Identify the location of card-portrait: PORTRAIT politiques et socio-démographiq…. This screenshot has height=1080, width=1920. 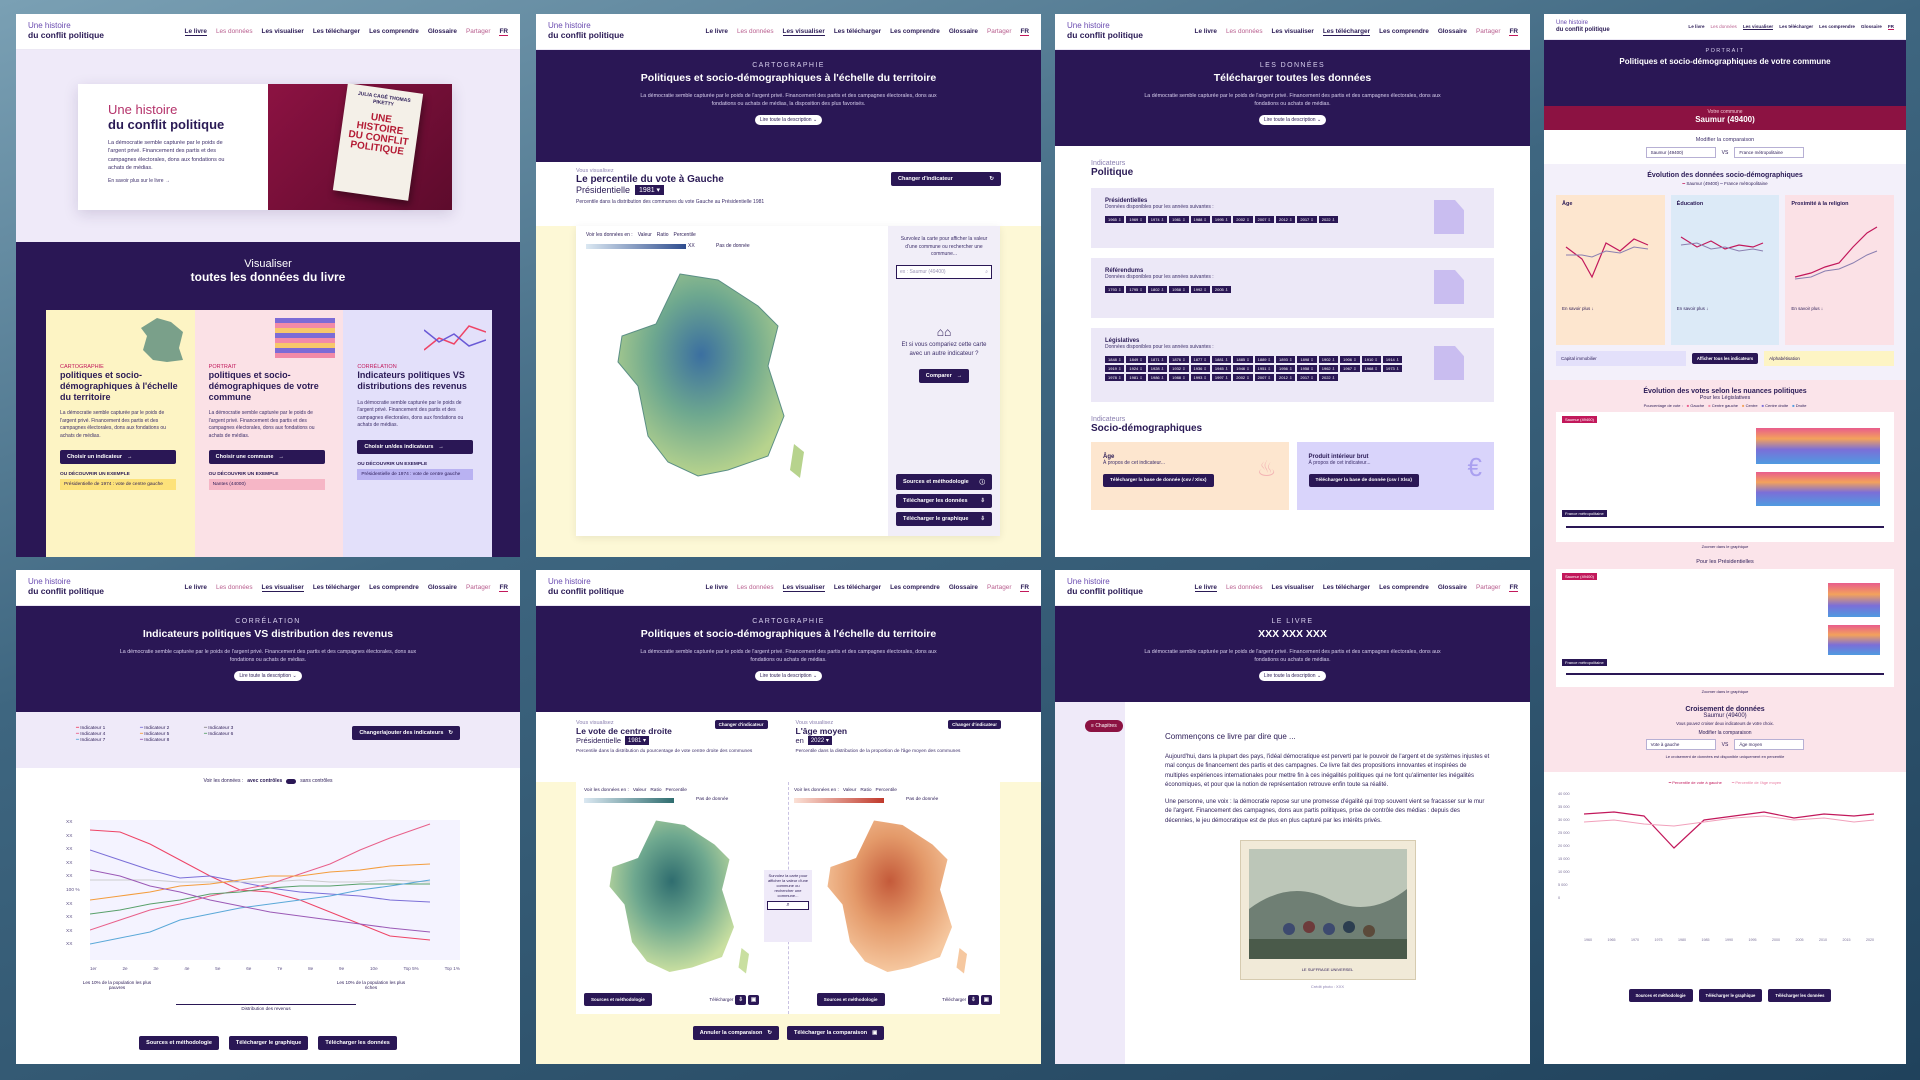
(269, 433).